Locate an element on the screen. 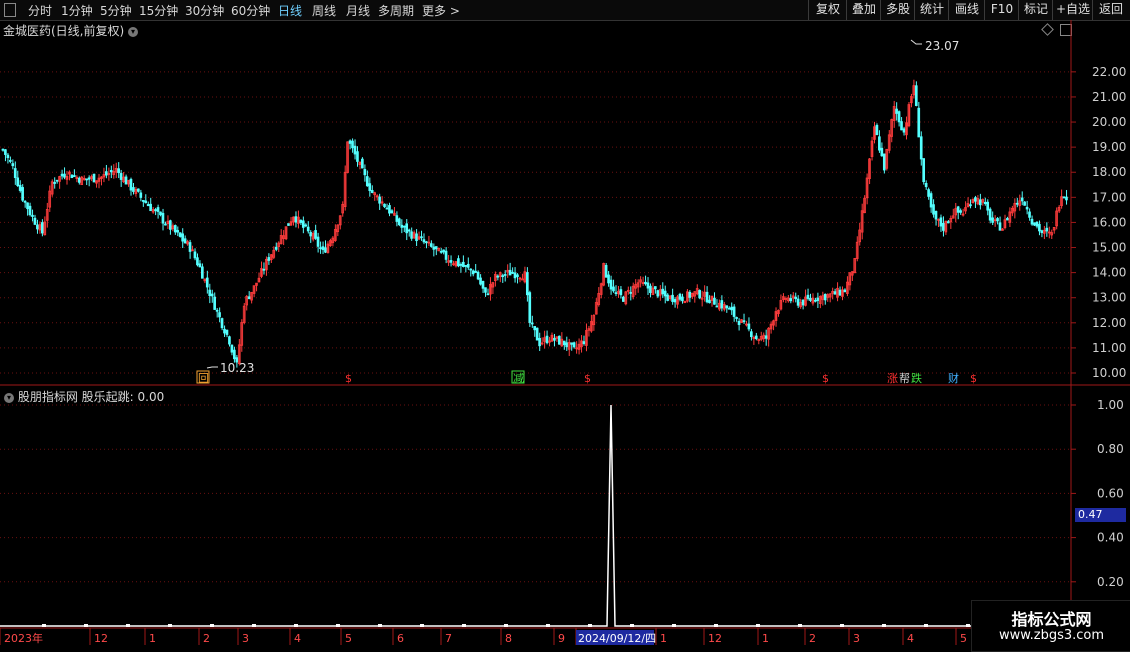 This screenshot has height=652, width=1130. date-label: 2 is located at coordinates (812, 638).